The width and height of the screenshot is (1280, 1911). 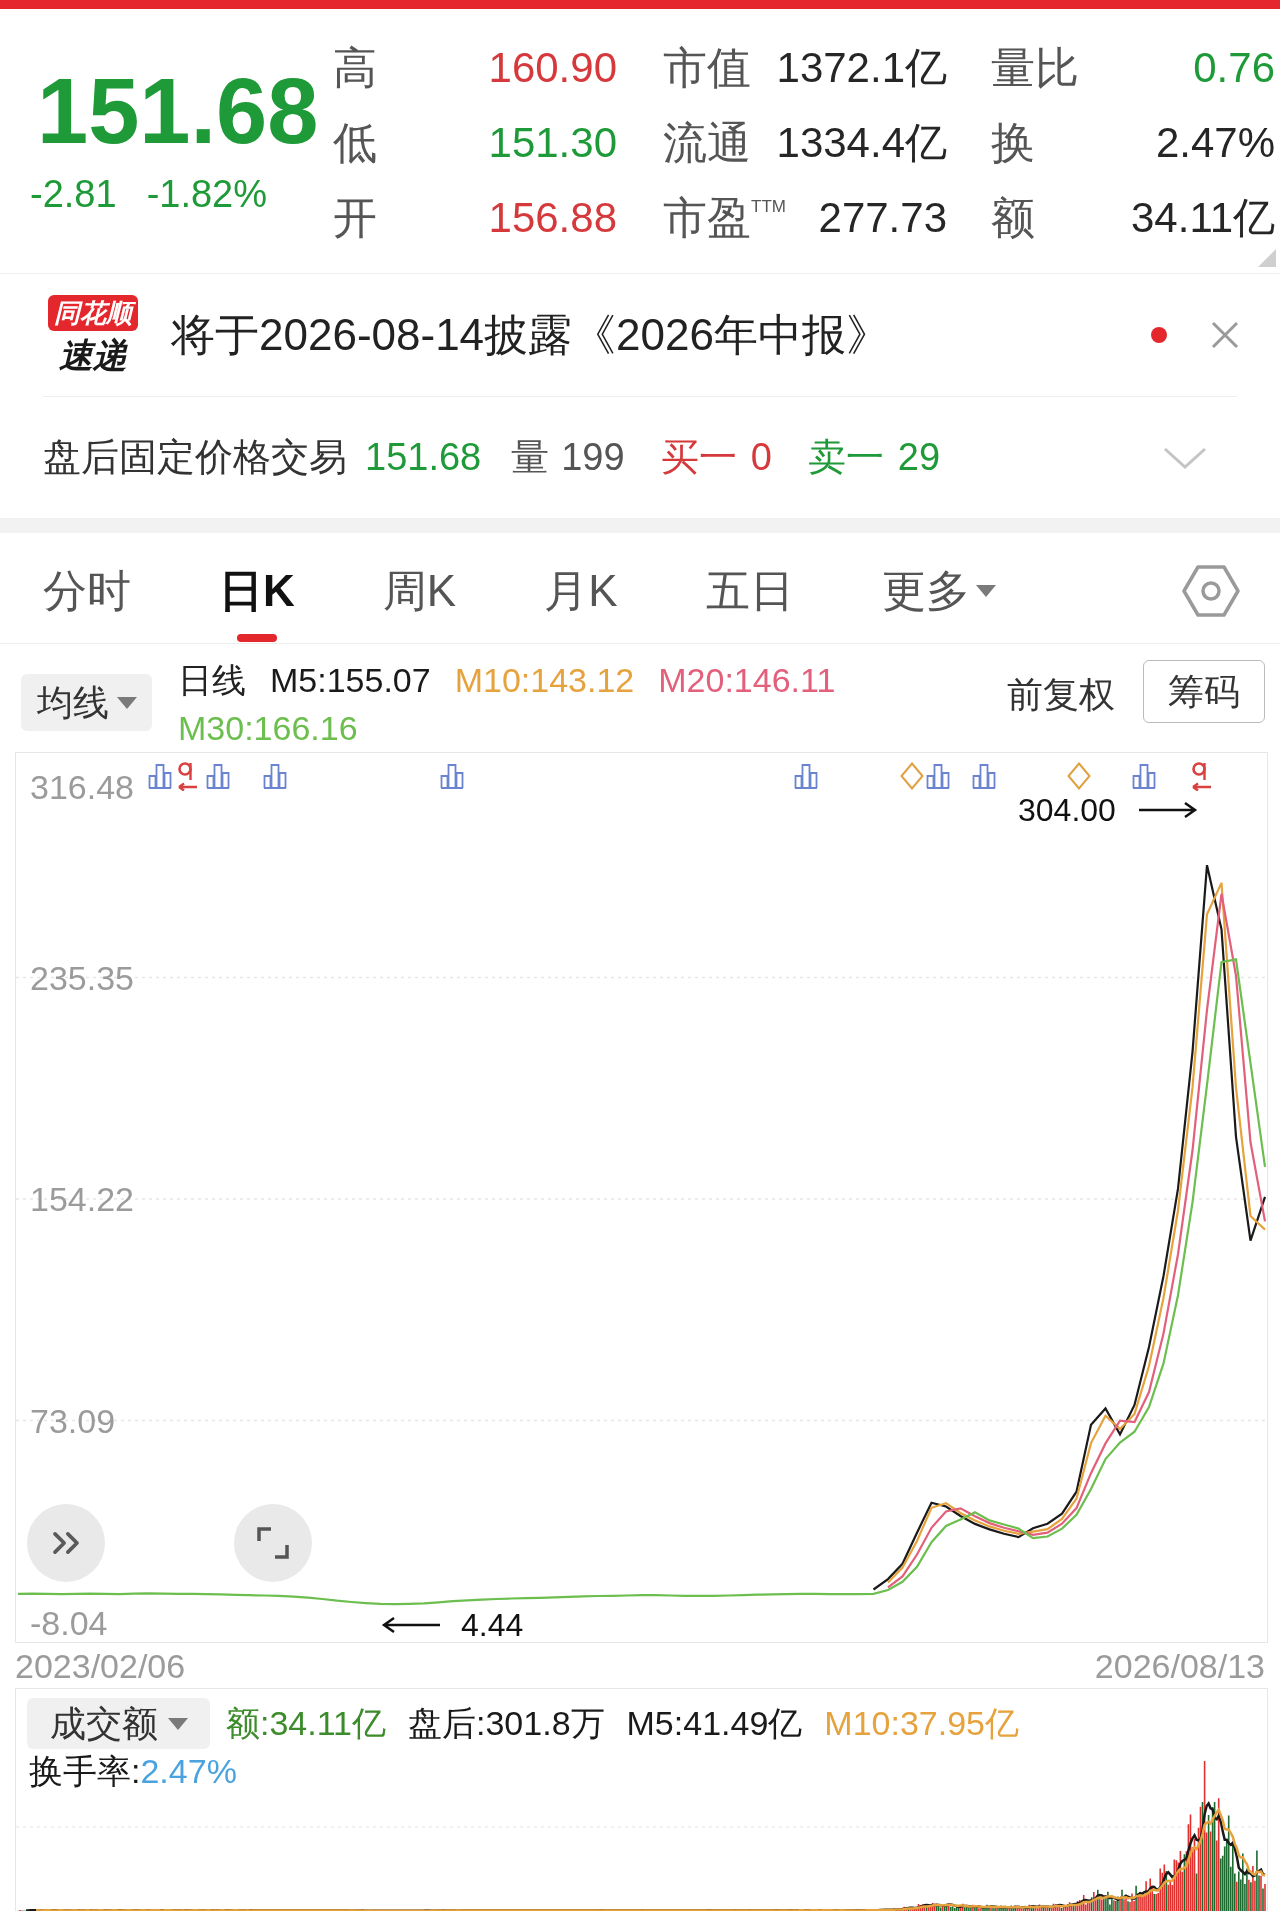 I want to click on volume-stat: 盘后:301.8万, so click(x=506, y=1723).